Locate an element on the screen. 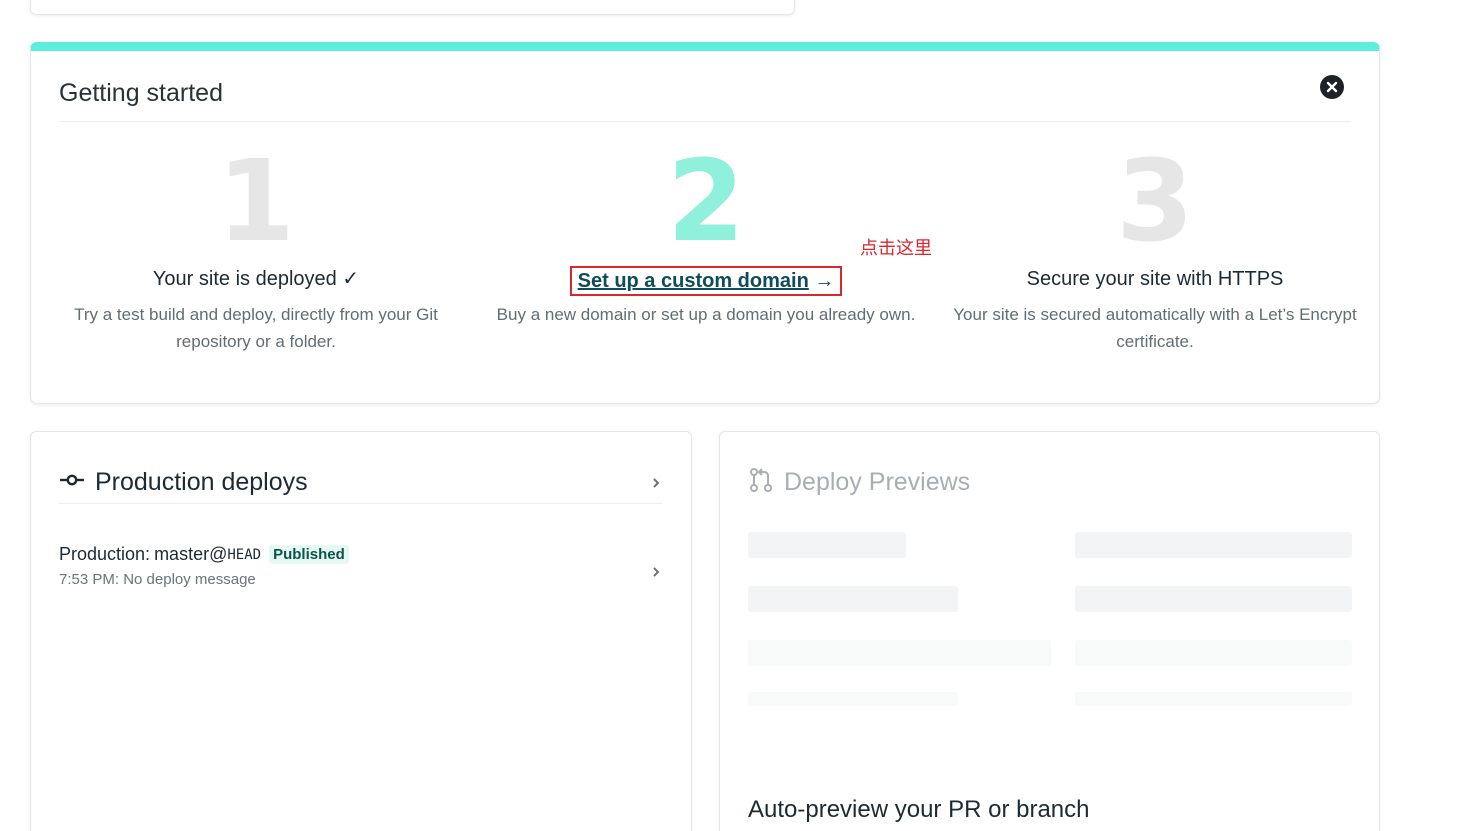  status-badge: Published is located at coordinates (309, 554).